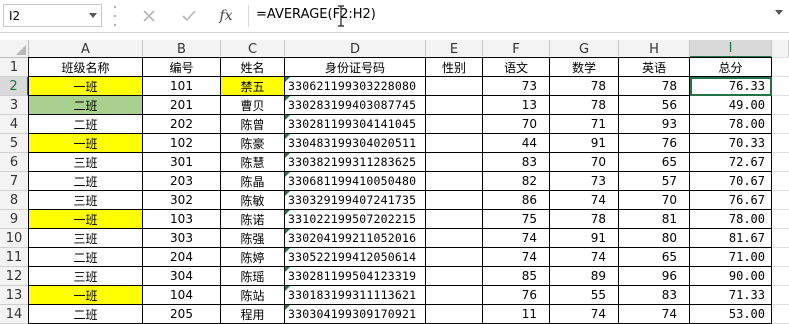  I want to click on cell-id-number: 330281199304141045, so click(355, 124).